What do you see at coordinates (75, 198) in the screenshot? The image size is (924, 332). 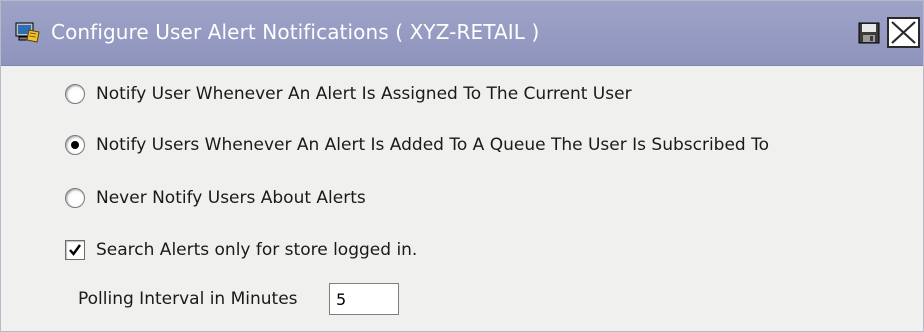 I see `radio-never-notify` at bounding box center [75, 198].